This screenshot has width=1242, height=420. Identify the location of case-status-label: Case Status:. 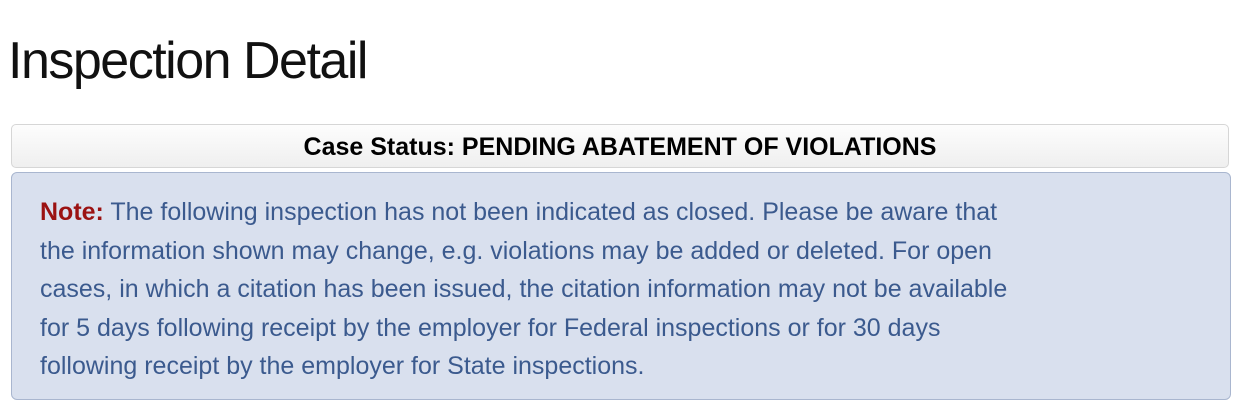
(382, 147).